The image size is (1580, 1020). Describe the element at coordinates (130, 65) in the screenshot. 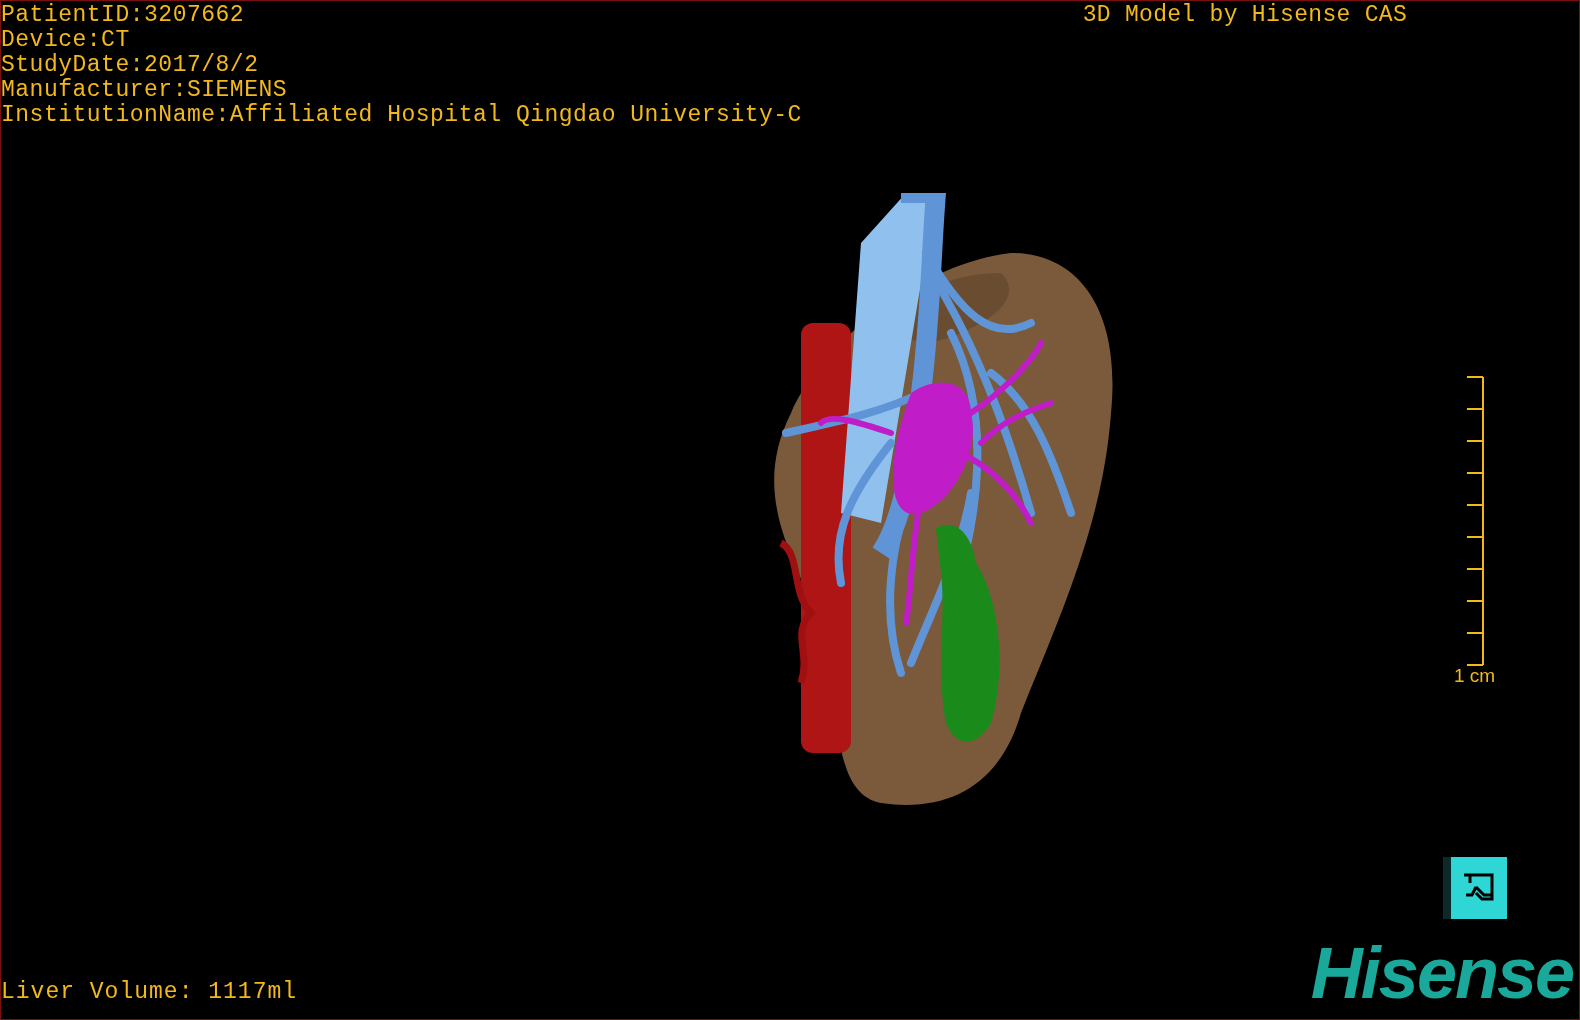

I see `patient-info-text: StudyDate:2017/8/2` at that location.